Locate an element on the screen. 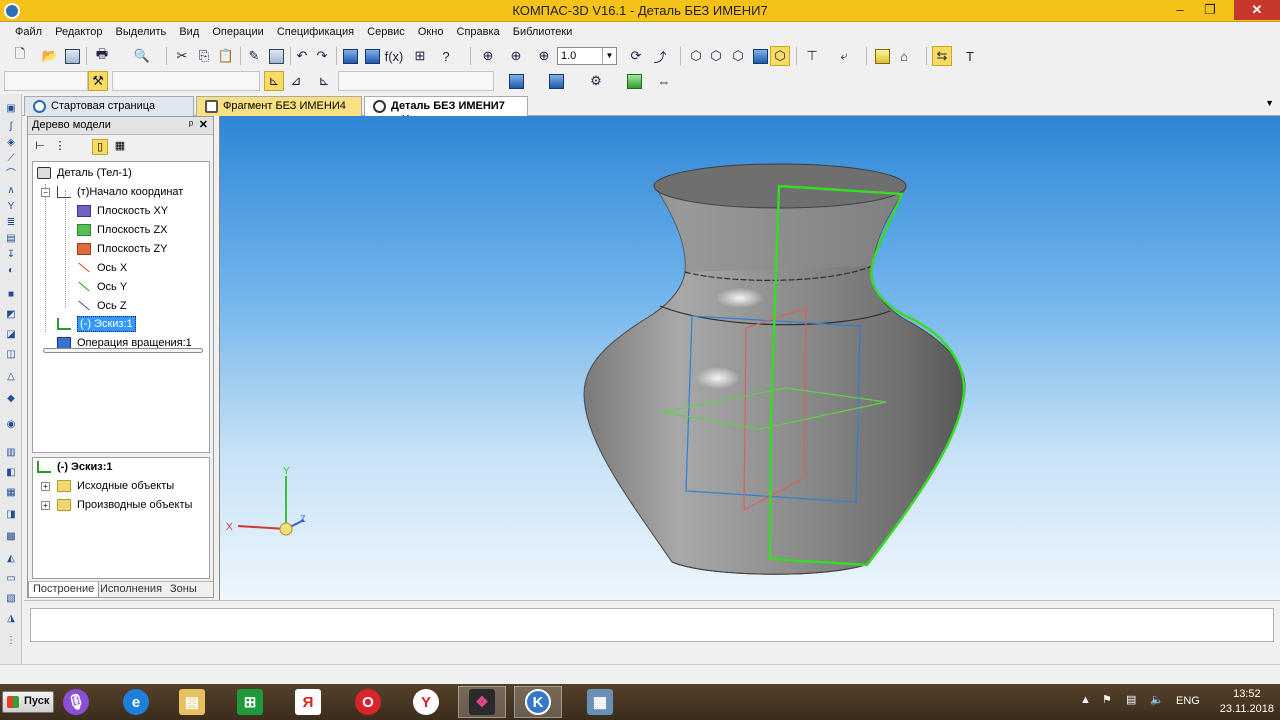 The height and width of the screenshot is (720, 1280). save-icon is located at coordinates (72, 56).